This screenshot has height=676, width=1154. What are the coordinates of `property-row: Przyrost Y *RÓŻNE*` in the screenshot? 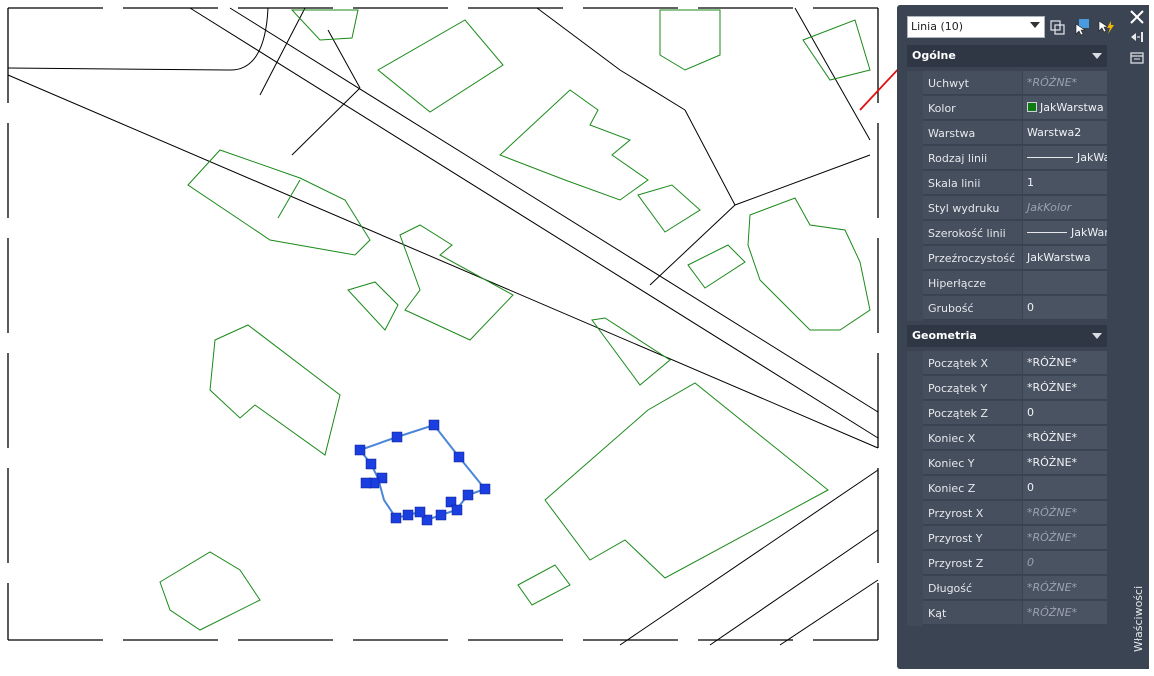 It's located at (1007, 538).